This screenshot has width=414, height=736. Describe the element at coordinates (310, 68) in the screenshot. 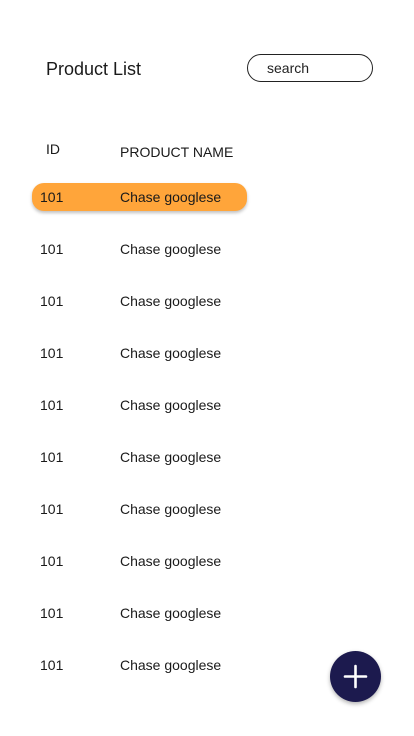

I see `search-input` at that location.